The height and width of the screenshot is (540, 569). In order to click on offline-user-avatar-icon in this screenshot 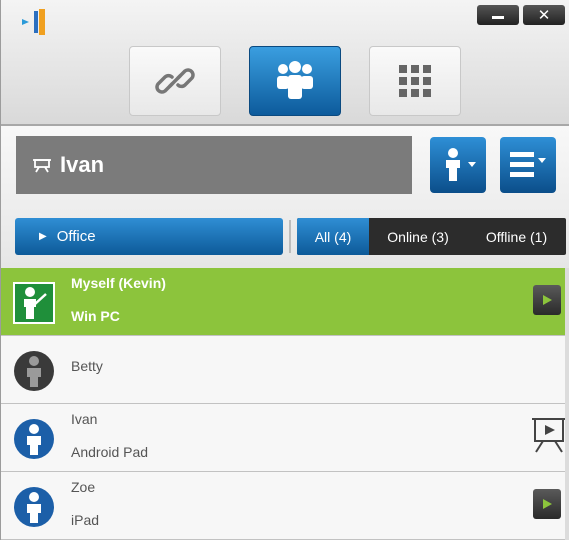, I will do `click(34, 371)`.